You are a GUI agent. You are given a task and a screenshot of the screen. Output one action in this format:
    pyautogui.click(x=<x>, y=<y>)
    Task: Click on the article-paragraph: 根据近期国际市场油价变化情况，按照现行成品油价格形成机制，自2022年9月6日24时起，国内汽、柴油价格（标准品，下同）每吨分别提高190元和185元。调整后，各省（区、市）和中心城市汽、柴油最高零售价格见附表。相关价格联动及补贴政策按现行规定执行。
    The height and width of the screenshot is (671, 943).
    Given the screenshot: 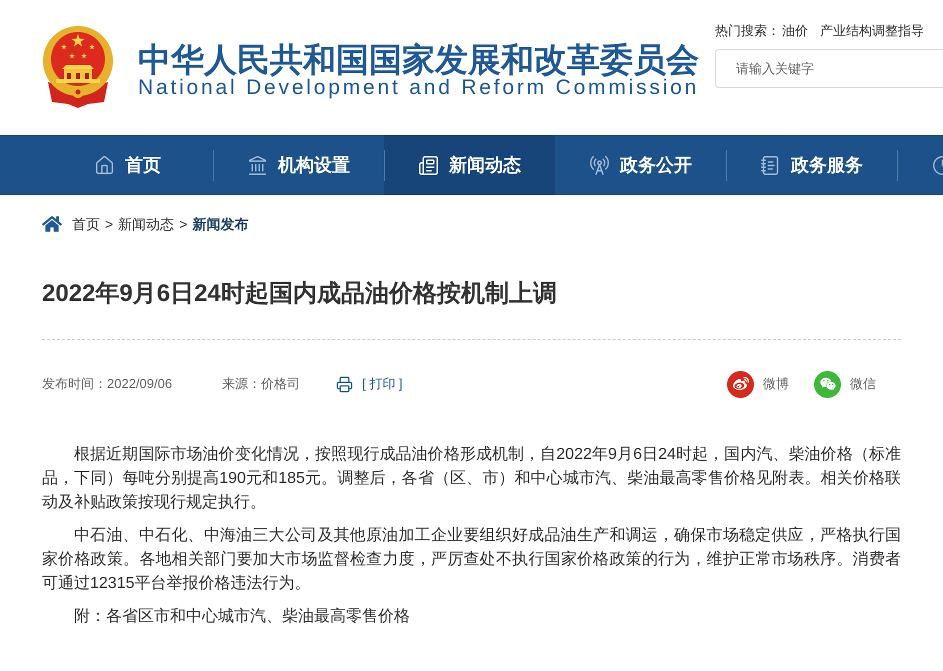 What is the action you would take?
    pyautogui.click(x=471, y=478)
    